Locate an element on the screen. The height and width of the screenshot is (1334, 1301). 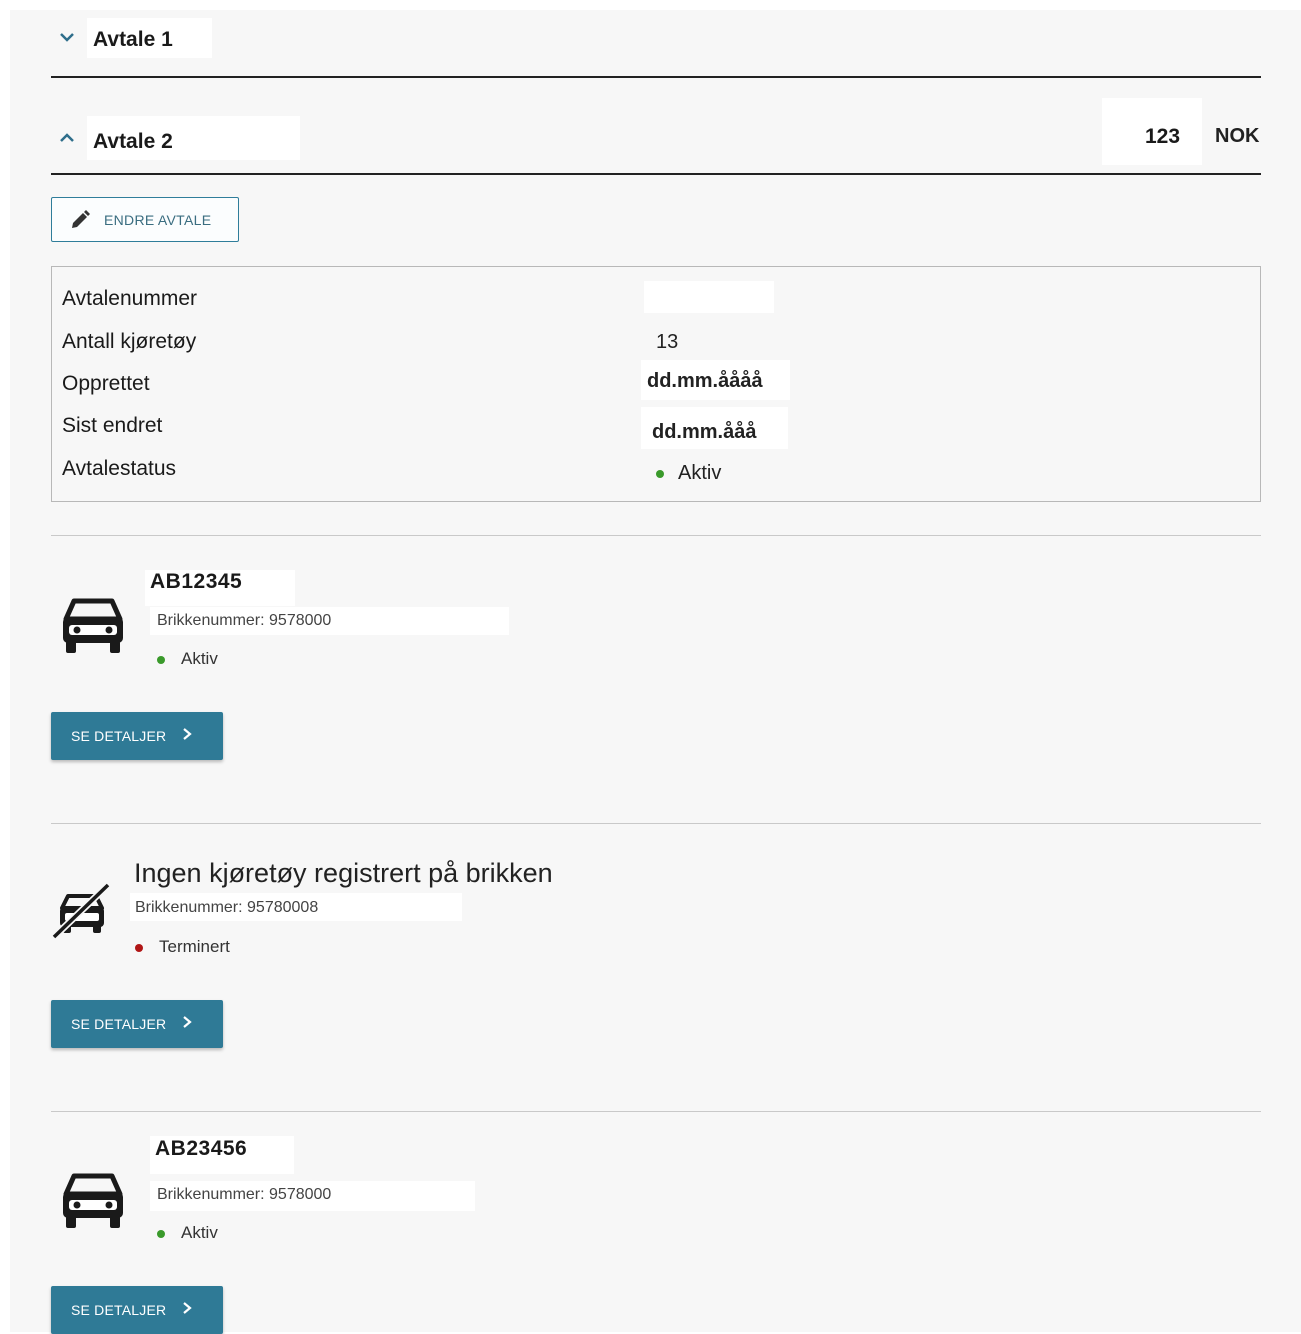
vehicle-status: Terminert is located at coordinates (182, 947).